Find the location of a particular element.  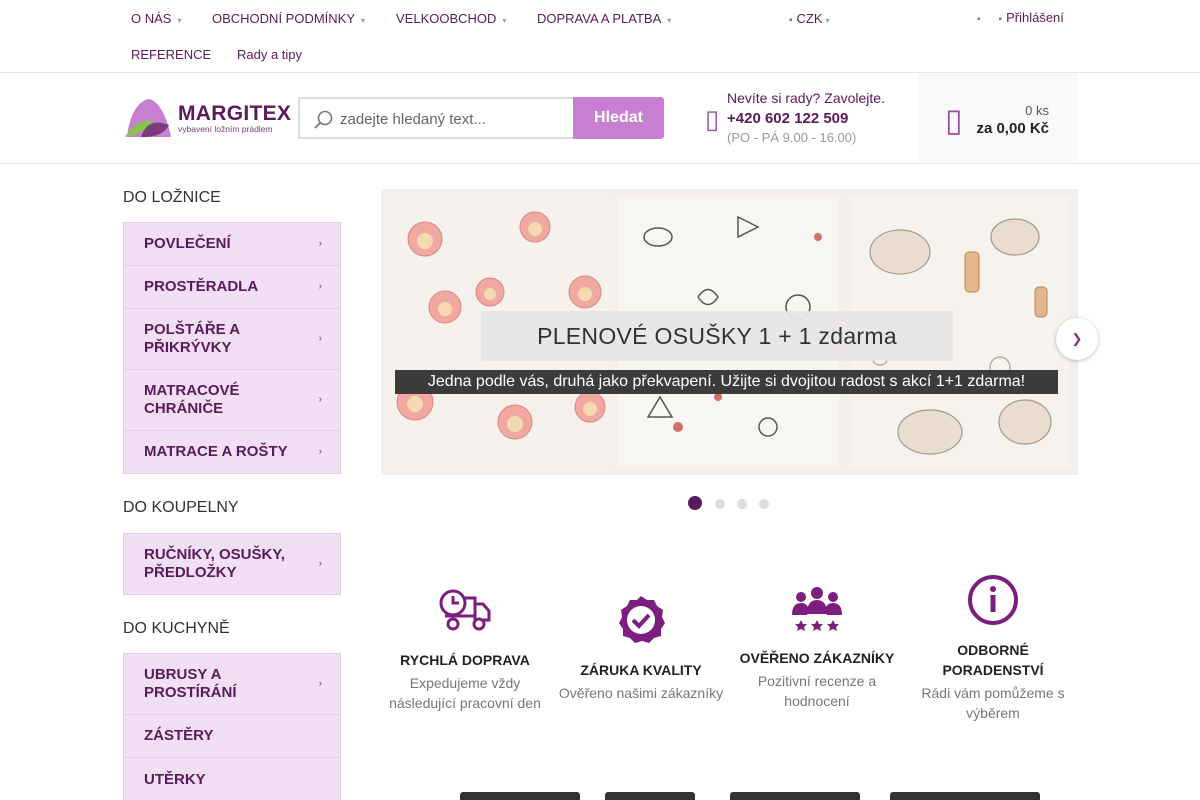

header-divider is located at coordinates (600, 163).